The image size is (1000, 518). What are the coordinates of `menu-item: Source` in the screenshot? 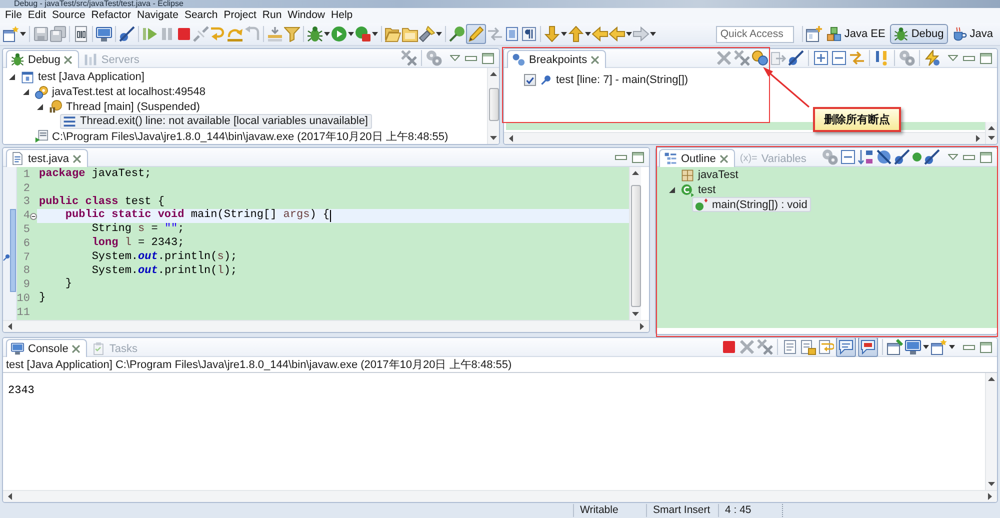 It's located at (68, 15).